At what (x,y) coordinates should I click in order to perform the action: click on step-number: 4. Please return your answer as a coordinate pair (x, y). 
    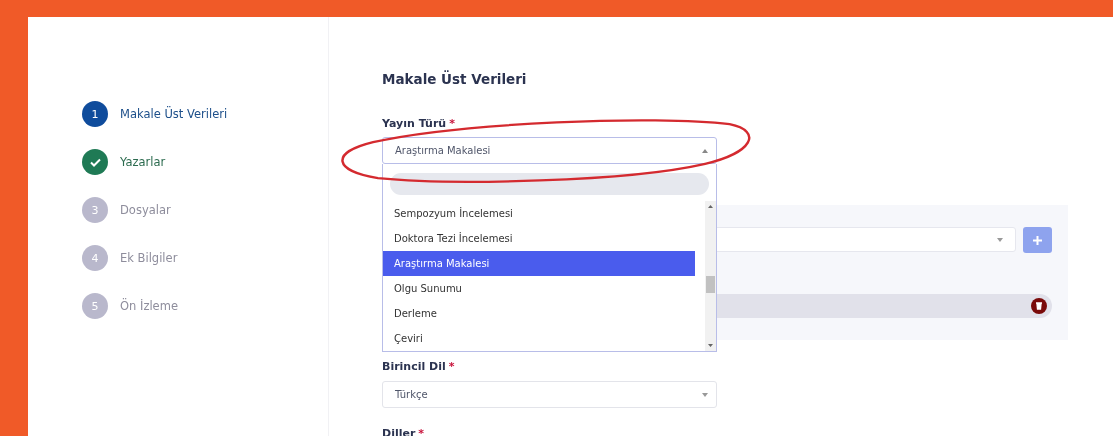
    Looking at the image, I should click on (95, 258).